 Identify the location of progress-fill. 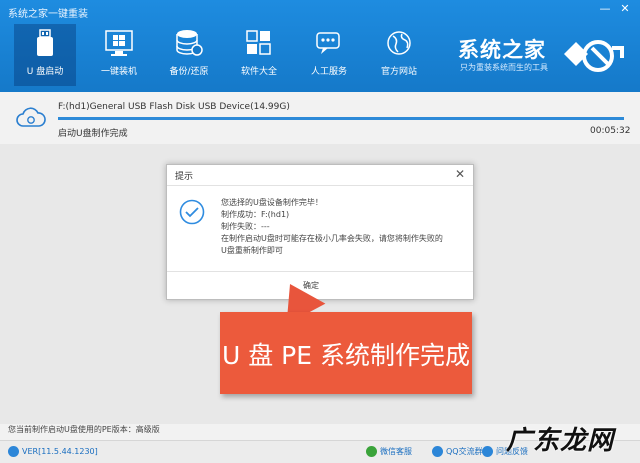
(341, 118).